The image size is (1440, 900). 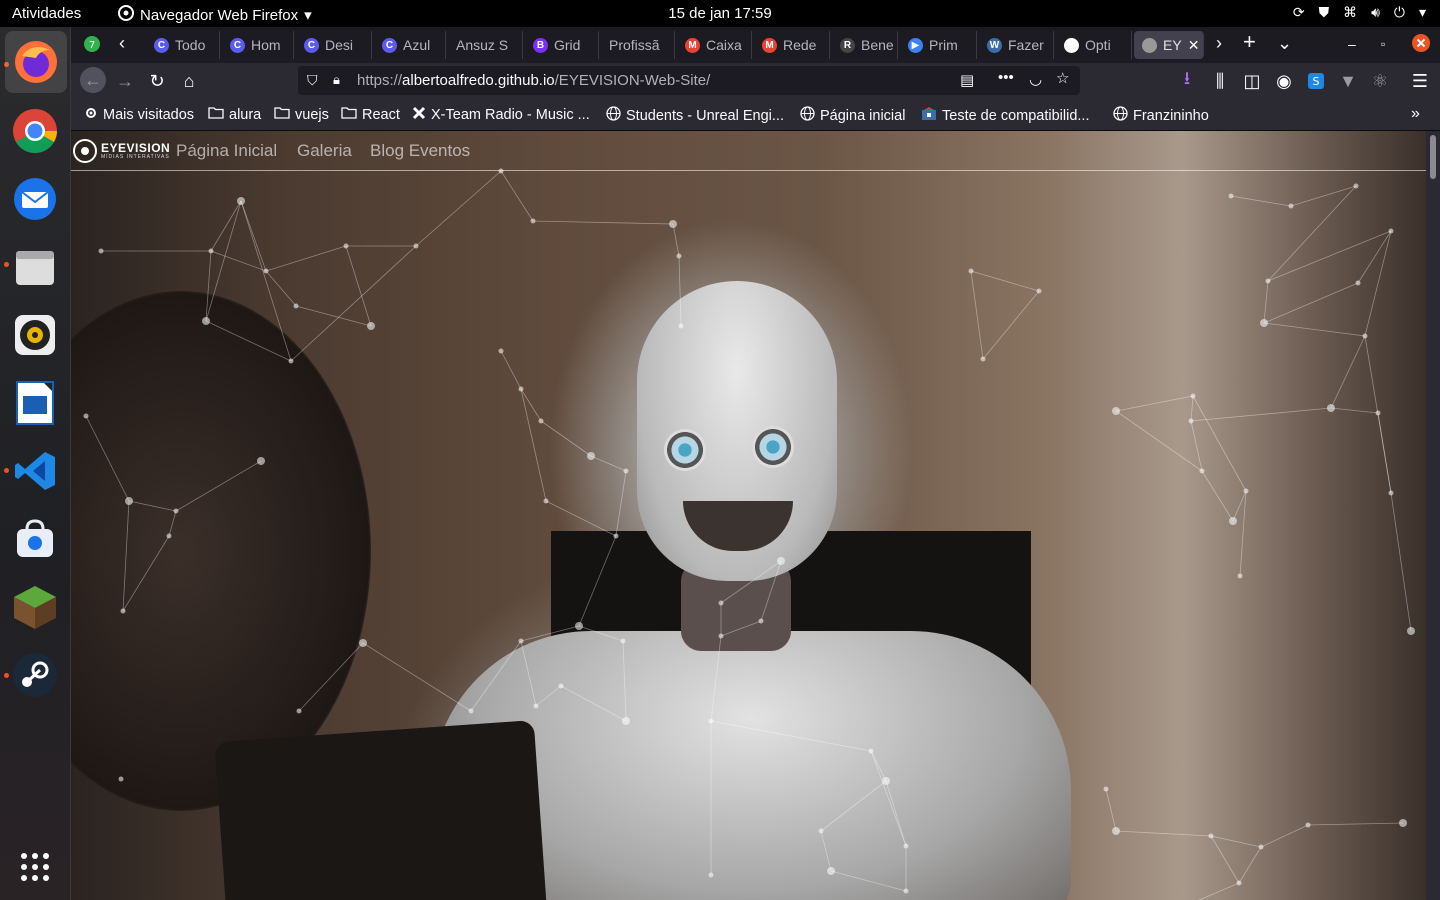 What do you see at coordinates (122, 43) in the screenshot?
I see `tab-scroll-left-icon: ‹` at bounding box center [122, 43].